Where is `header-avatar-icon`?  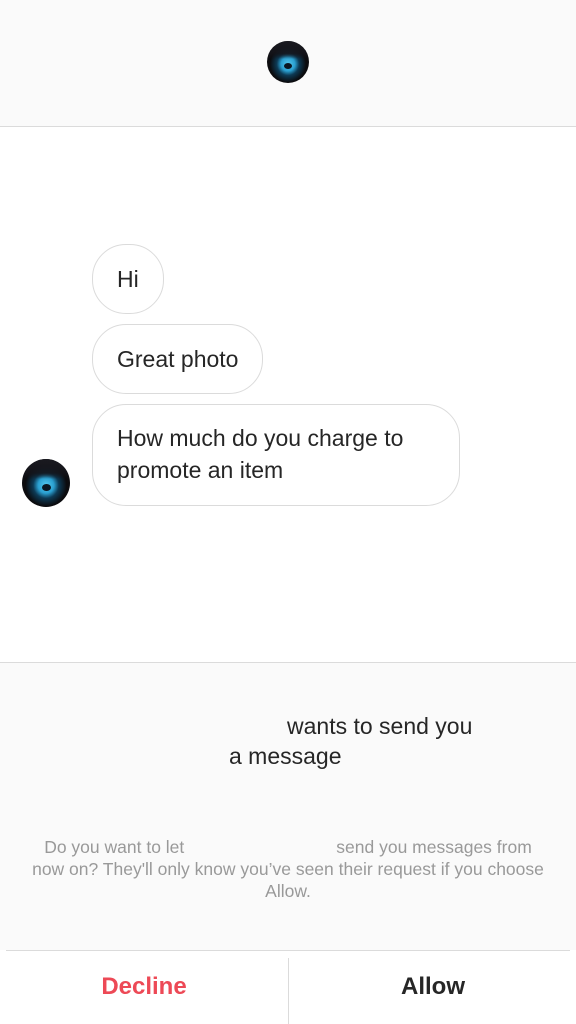
header-avatar-icon is located at coordinates (288, 62).